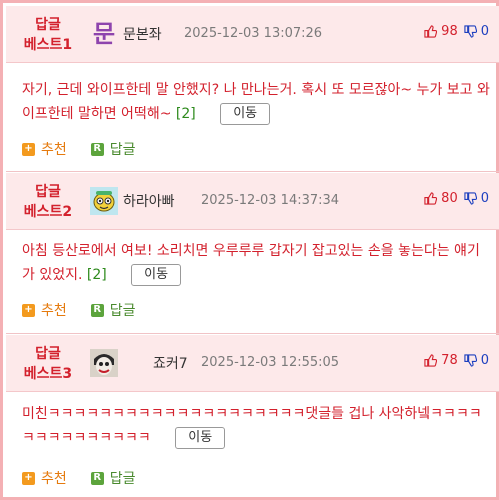 The image size is (499, 500). I want to click on nickname: 문본좌, so click(142, 34).